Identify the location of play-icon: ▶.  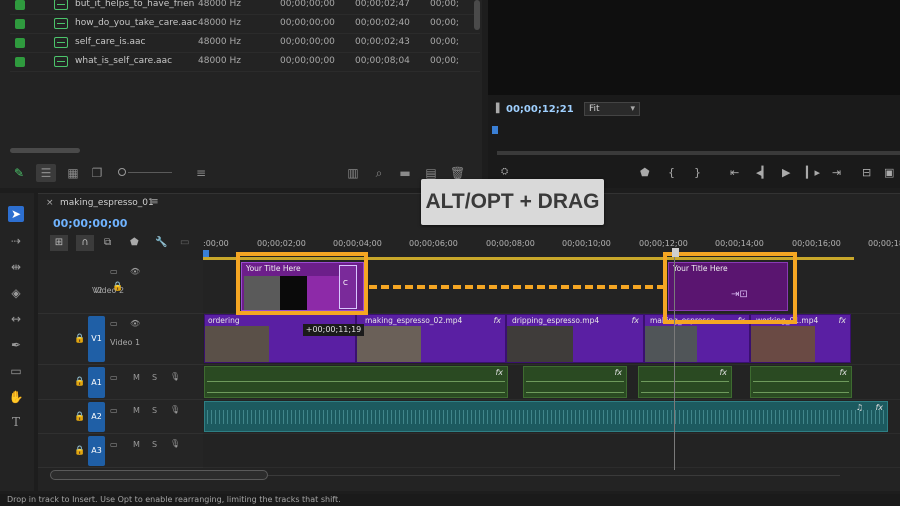
(786, 173).